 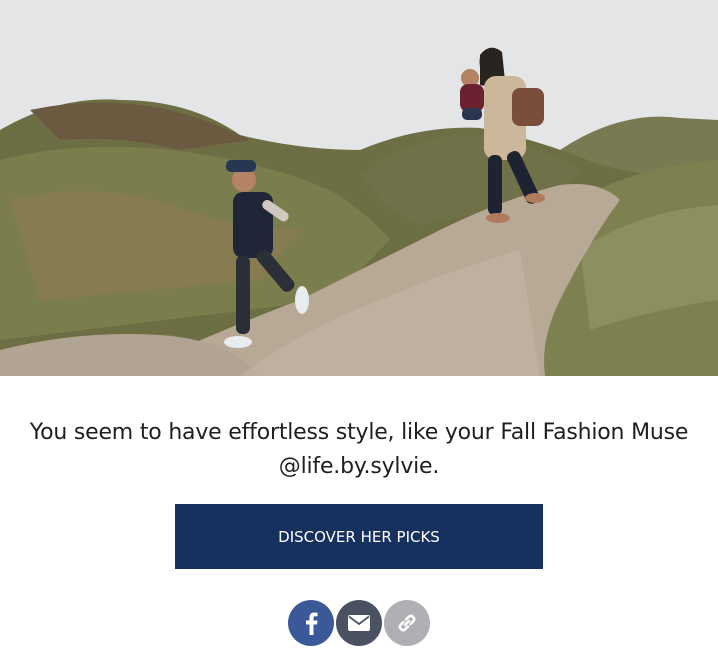 I want to click on email-icon, so click(x=359, y=623).